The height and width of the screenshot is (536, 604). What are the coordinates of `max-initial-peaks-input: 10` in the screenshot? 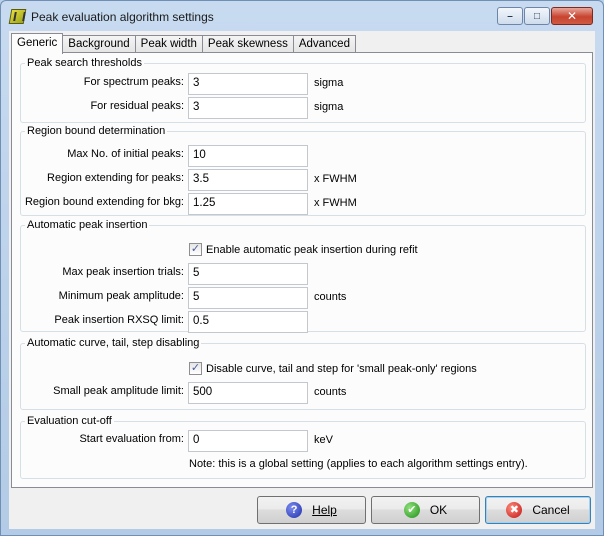 It's located at (248, 156).